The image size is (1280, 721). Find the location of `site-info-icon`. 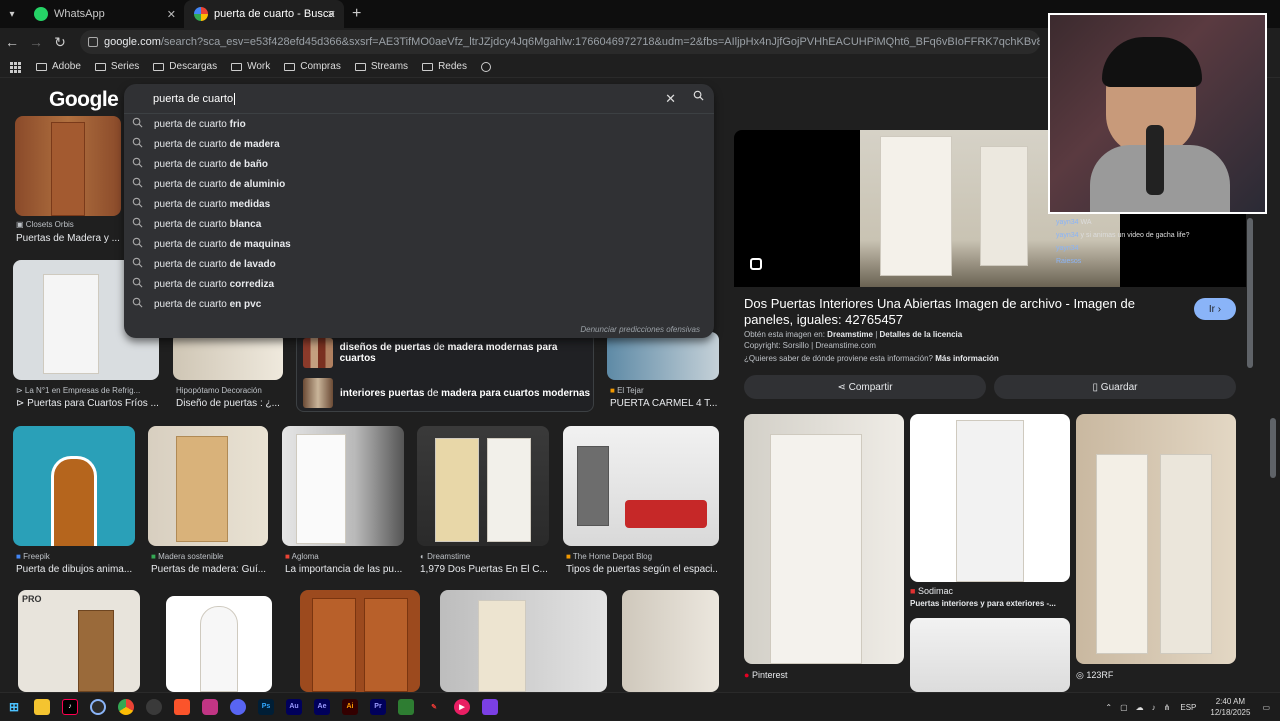

site-info-icon is located at coordinates (93, 42).